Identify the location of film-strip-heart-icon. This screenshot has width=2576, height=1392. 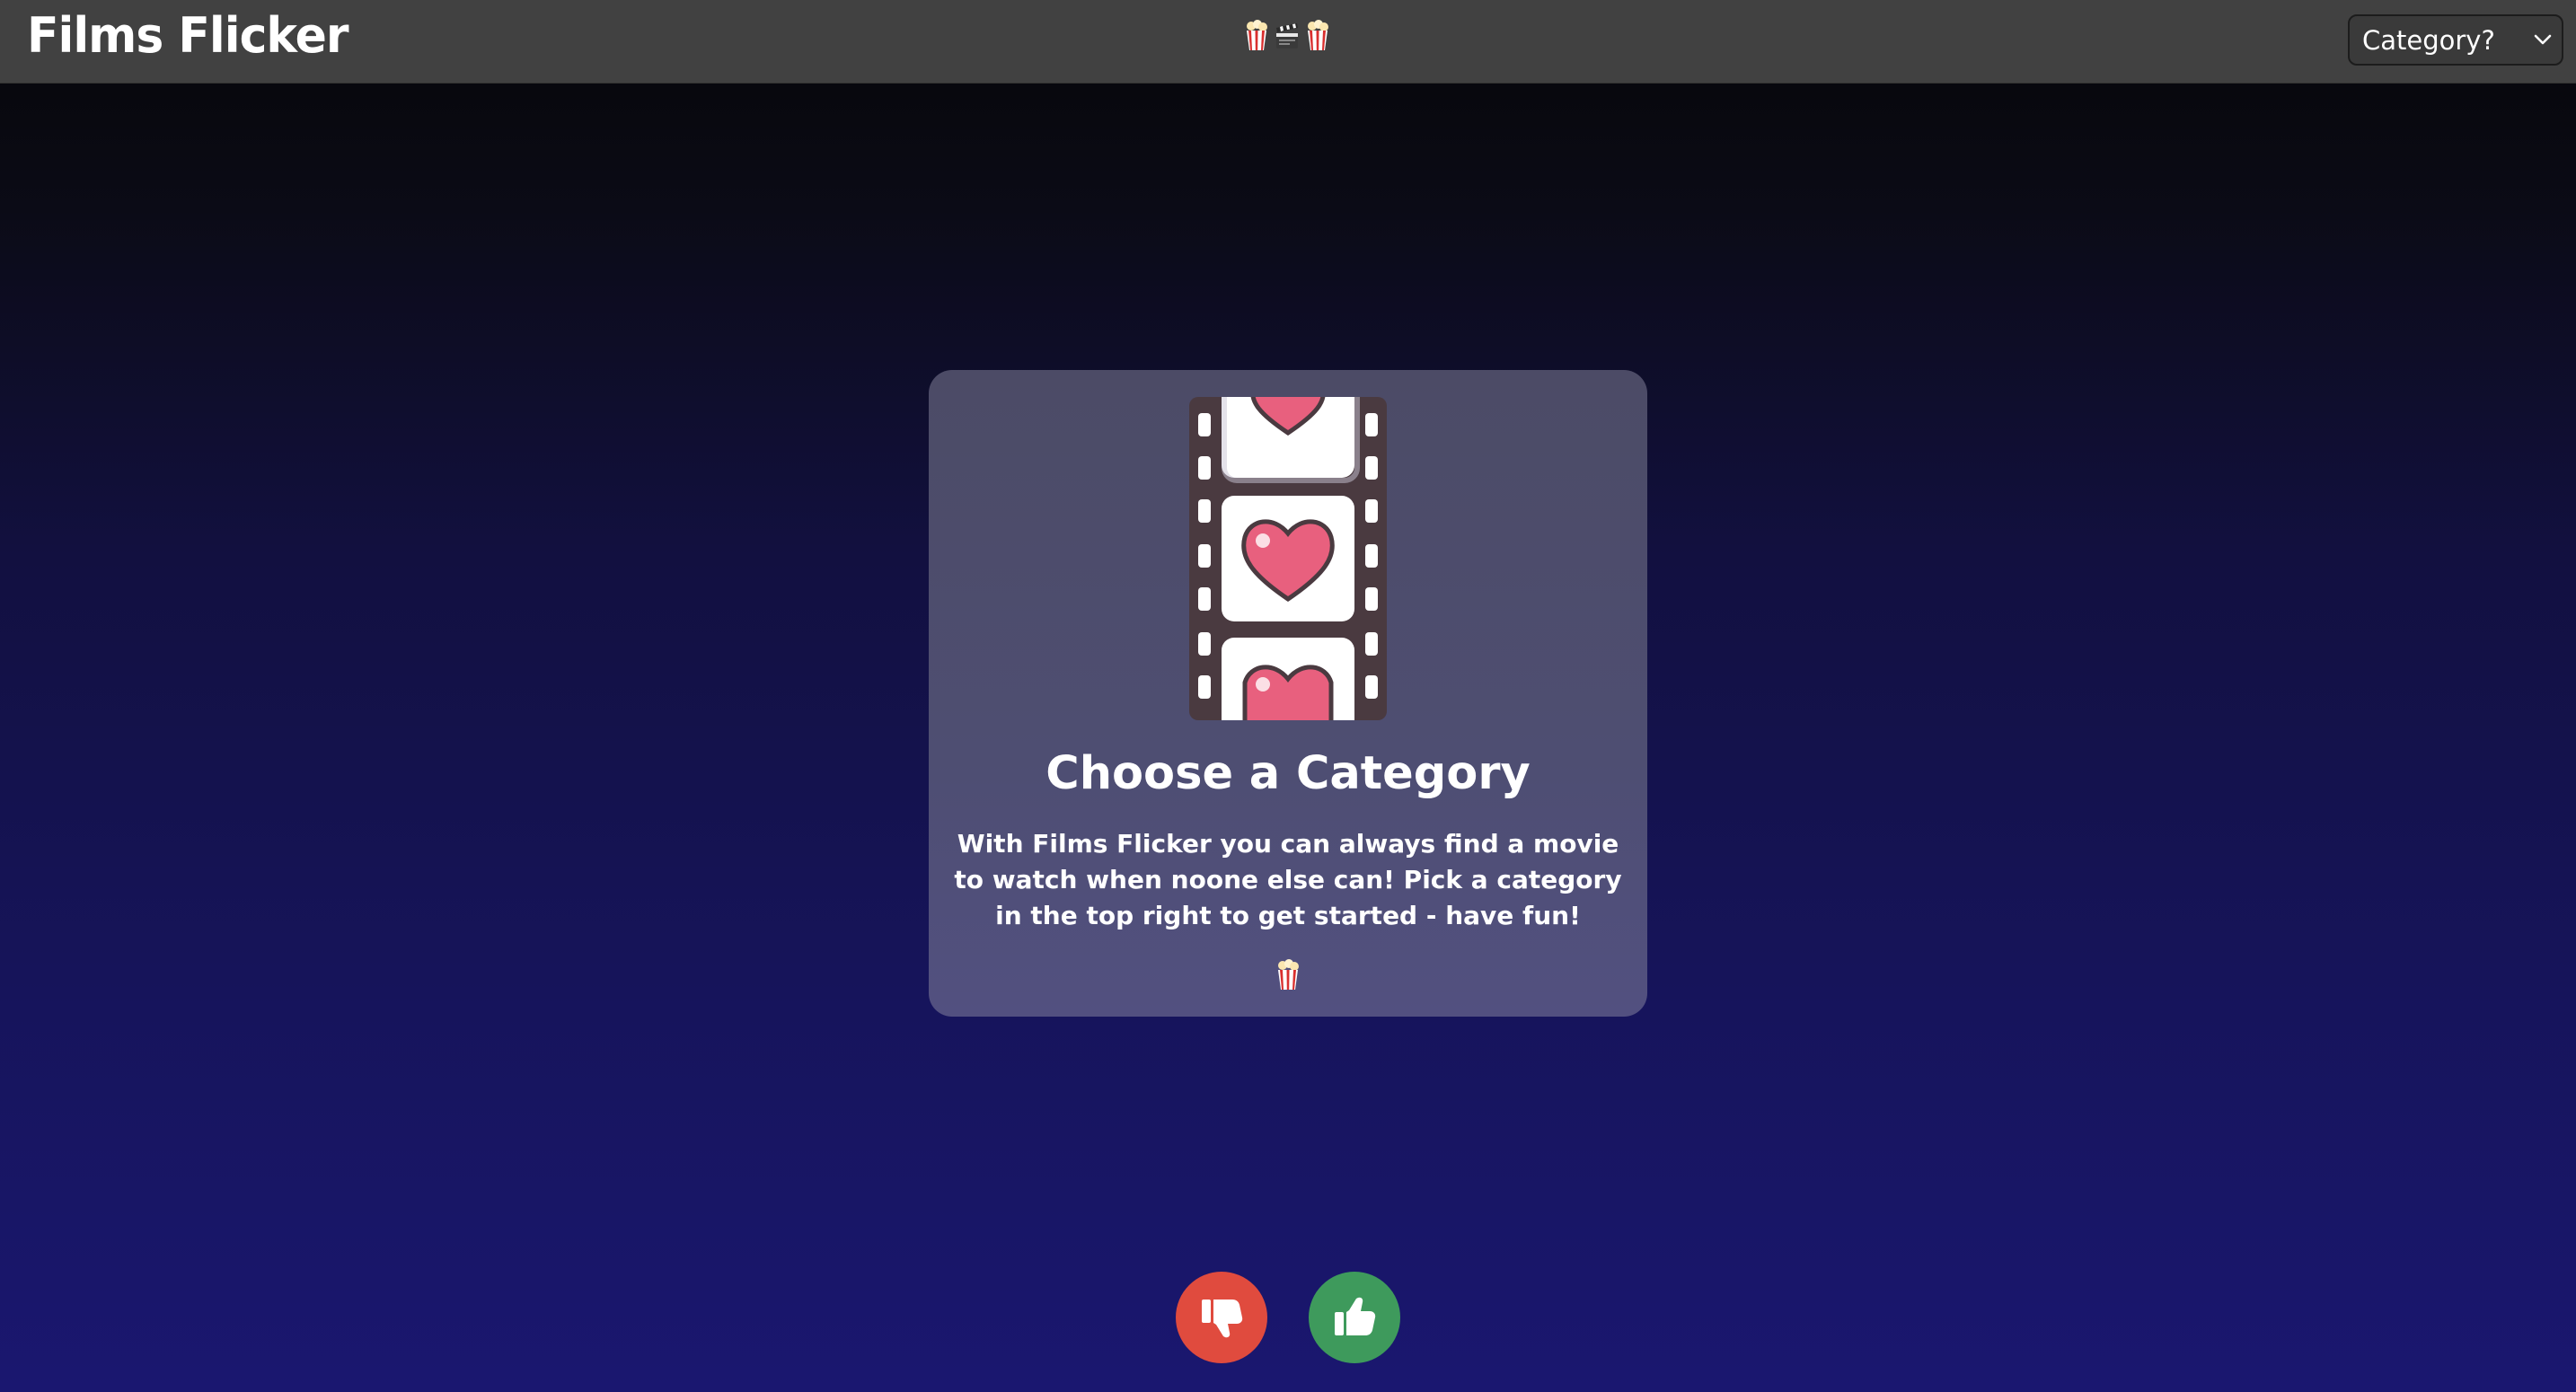
(1288, 558).